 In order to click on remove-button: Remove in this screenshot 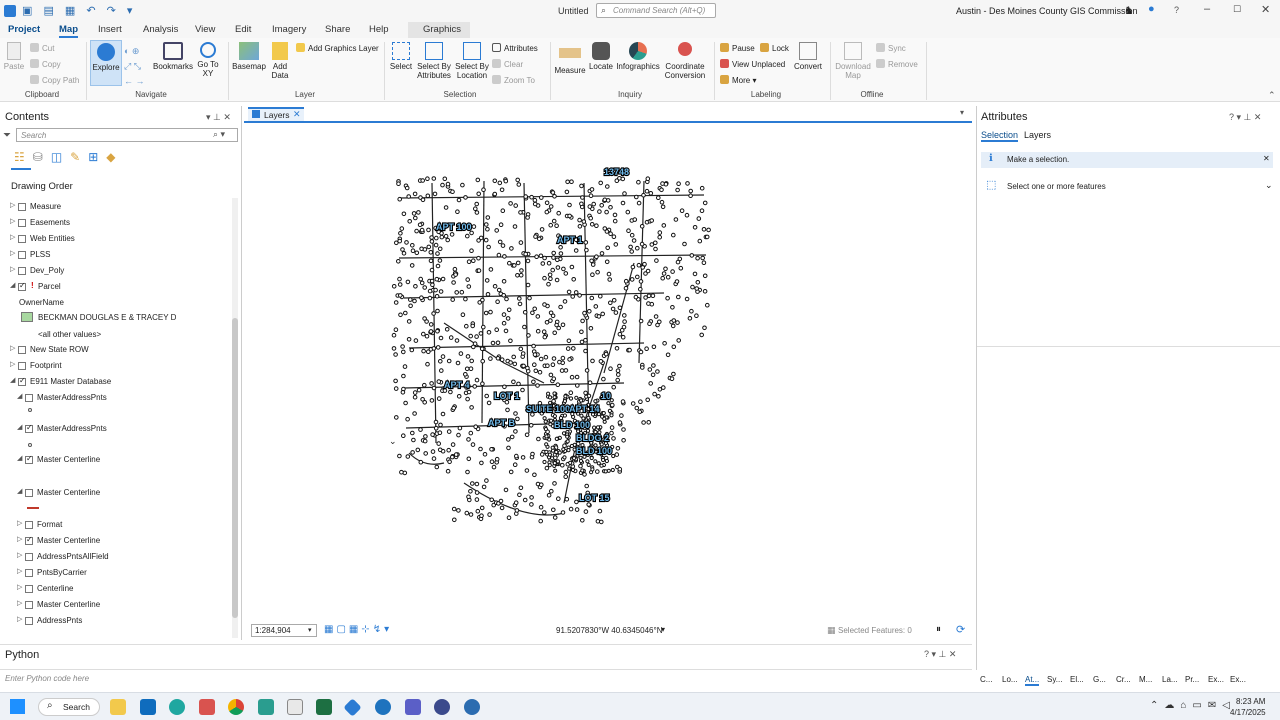, I will do `click(897, 64)`.